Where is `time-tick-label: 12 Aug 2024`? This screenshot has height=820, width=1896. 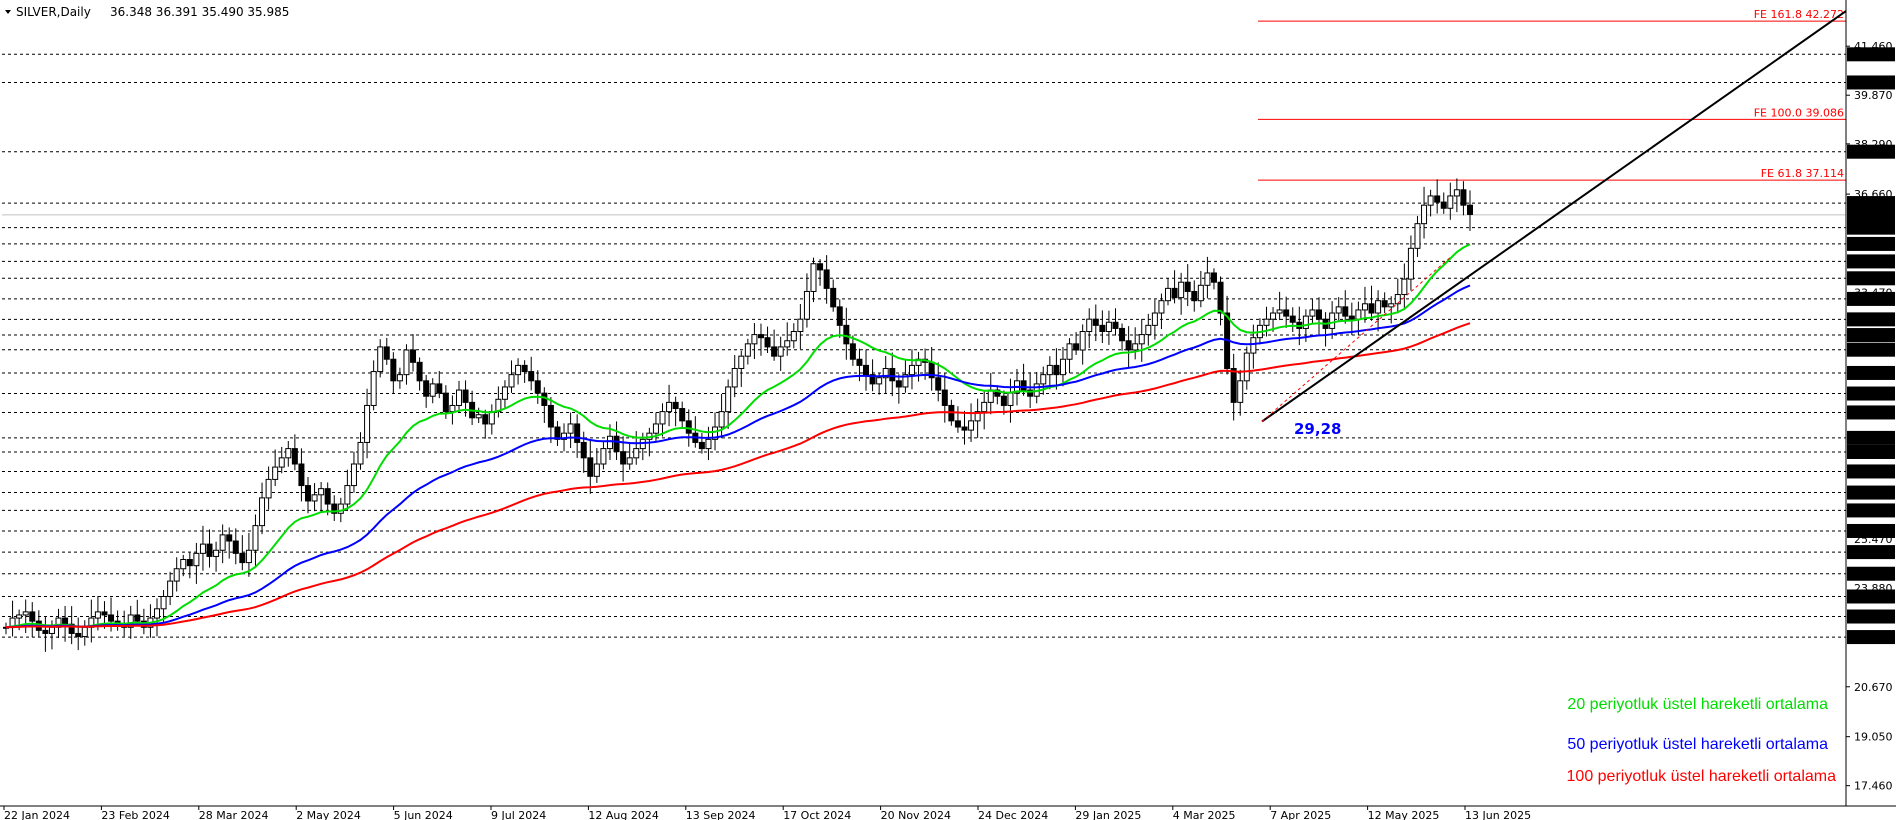 time-tick-label: 12 Aug 2024 is located at coordinates (623, 814).